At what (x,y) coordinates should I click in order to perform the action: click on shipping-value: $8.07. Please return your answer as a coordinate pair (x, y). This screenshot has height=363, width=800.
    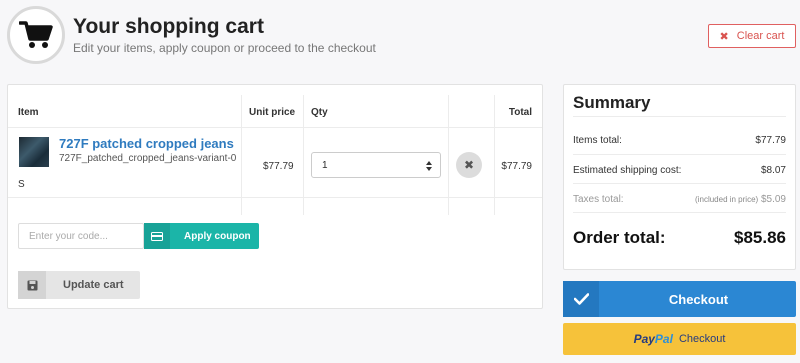
    Looking at the image, I should click on (773, 170).